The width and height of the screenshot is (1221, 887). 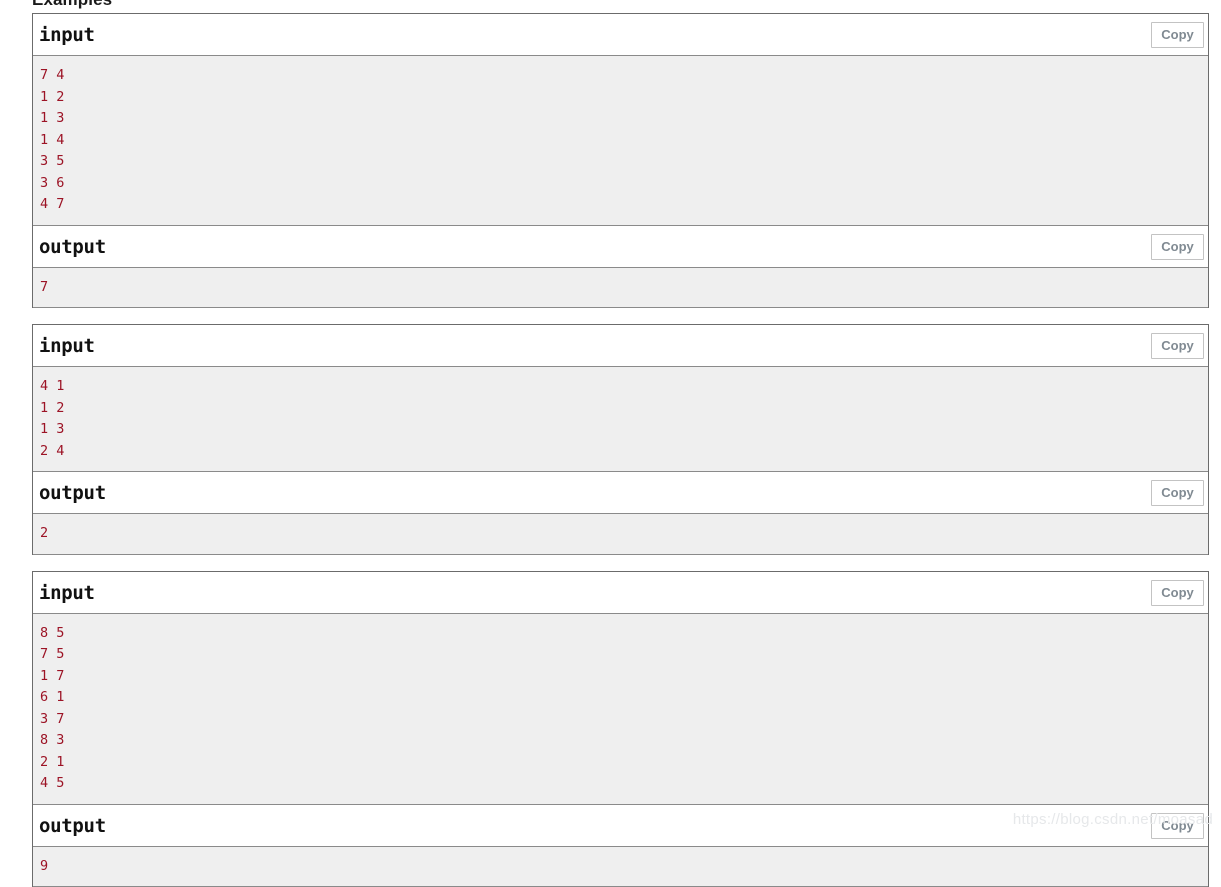 What do you see at coordinates (72, 5) in the screenshot?
I see `page-title: Examples` at bounding box center [72, 5].